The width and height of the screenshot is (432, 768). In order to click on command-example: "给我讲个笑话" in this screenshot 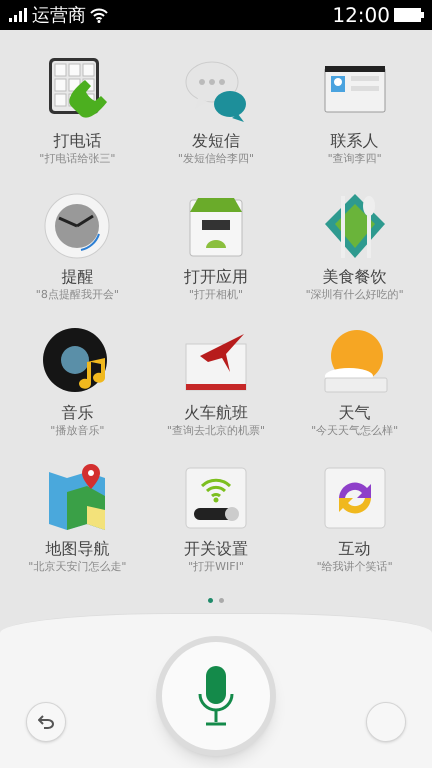, I will do `click(354, 567)`.